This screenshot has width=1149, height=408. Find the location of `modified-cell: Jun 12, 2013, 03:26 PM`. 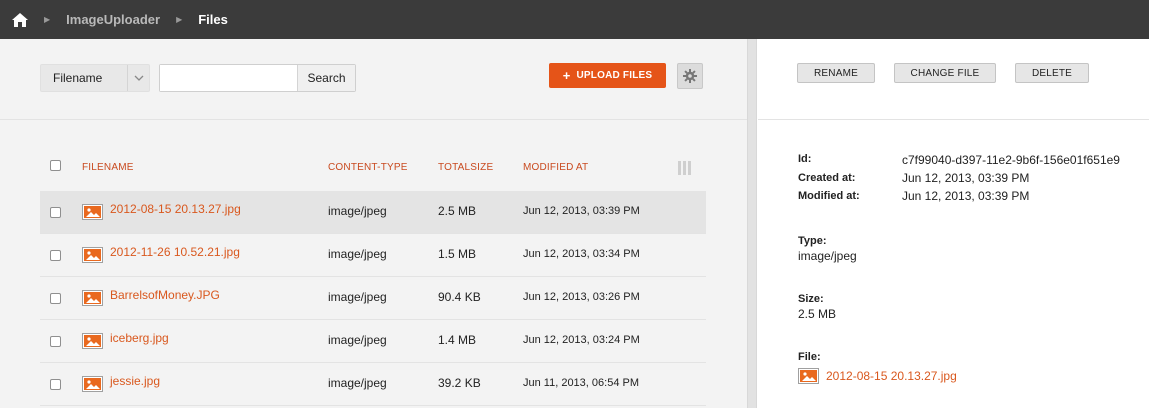

modified-cell: Jun 12, 2013, 03:26 PM is located at coordinates (581, 297).